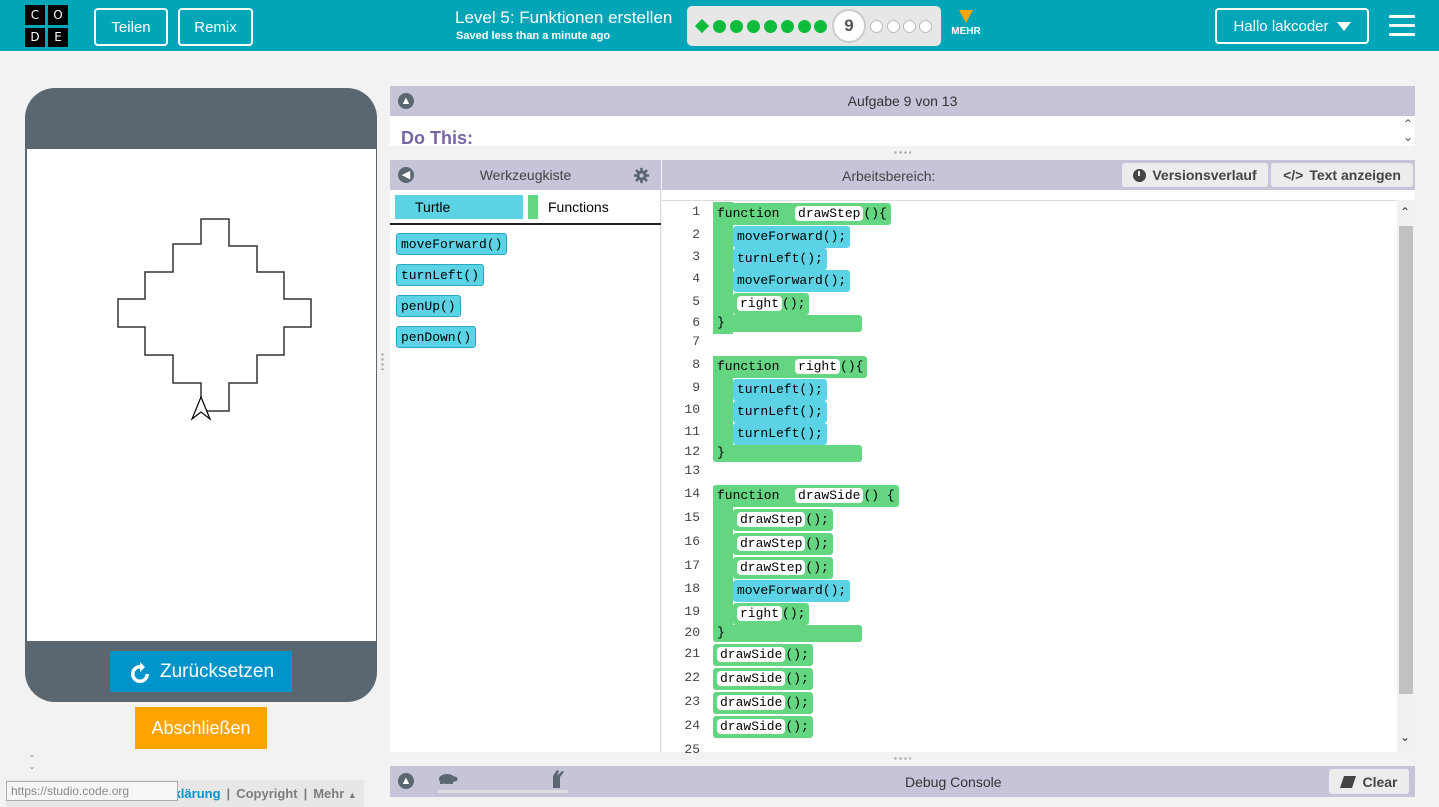 The width and height of the screenshot is (1439, 807). I want to click on turtle-canvas, so click(201, 395).